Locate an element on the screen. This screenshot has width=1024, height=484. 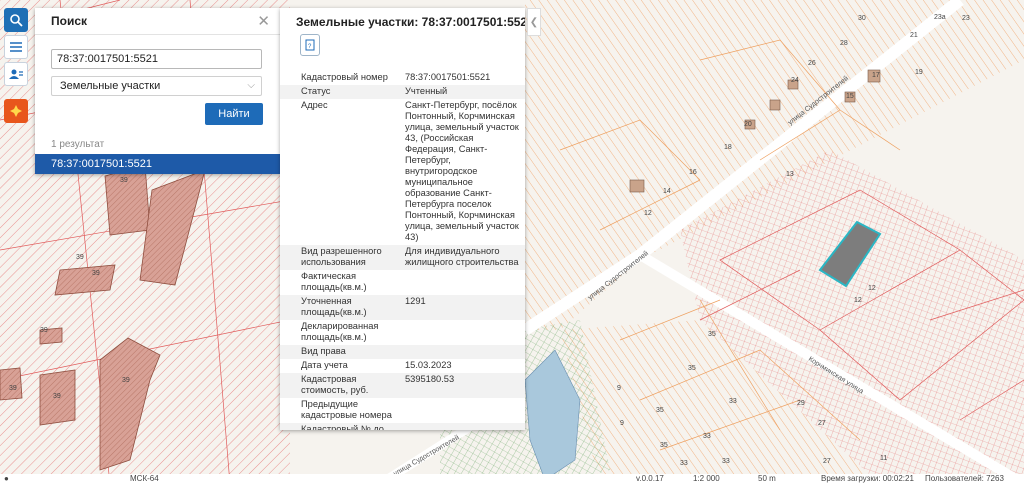
app-icon is located at coordinates (16, 111).